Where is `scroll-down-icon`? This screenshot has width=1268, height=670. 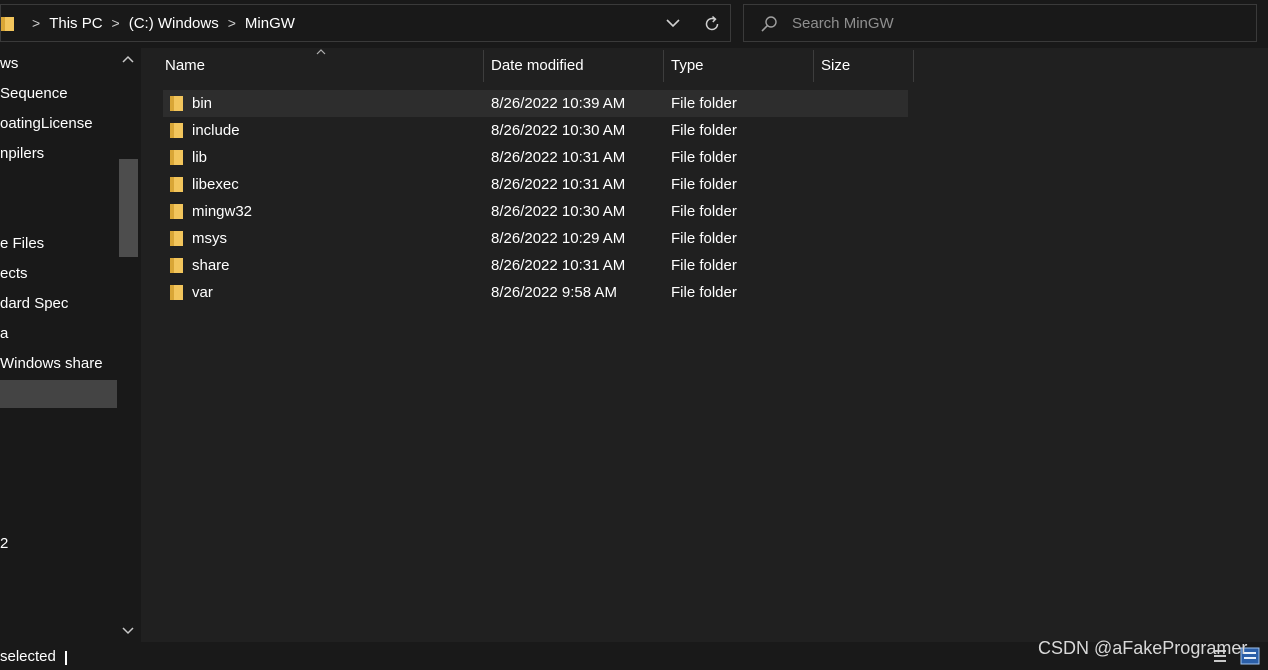 scroll-down-icon is located at coordinates (128, 631).